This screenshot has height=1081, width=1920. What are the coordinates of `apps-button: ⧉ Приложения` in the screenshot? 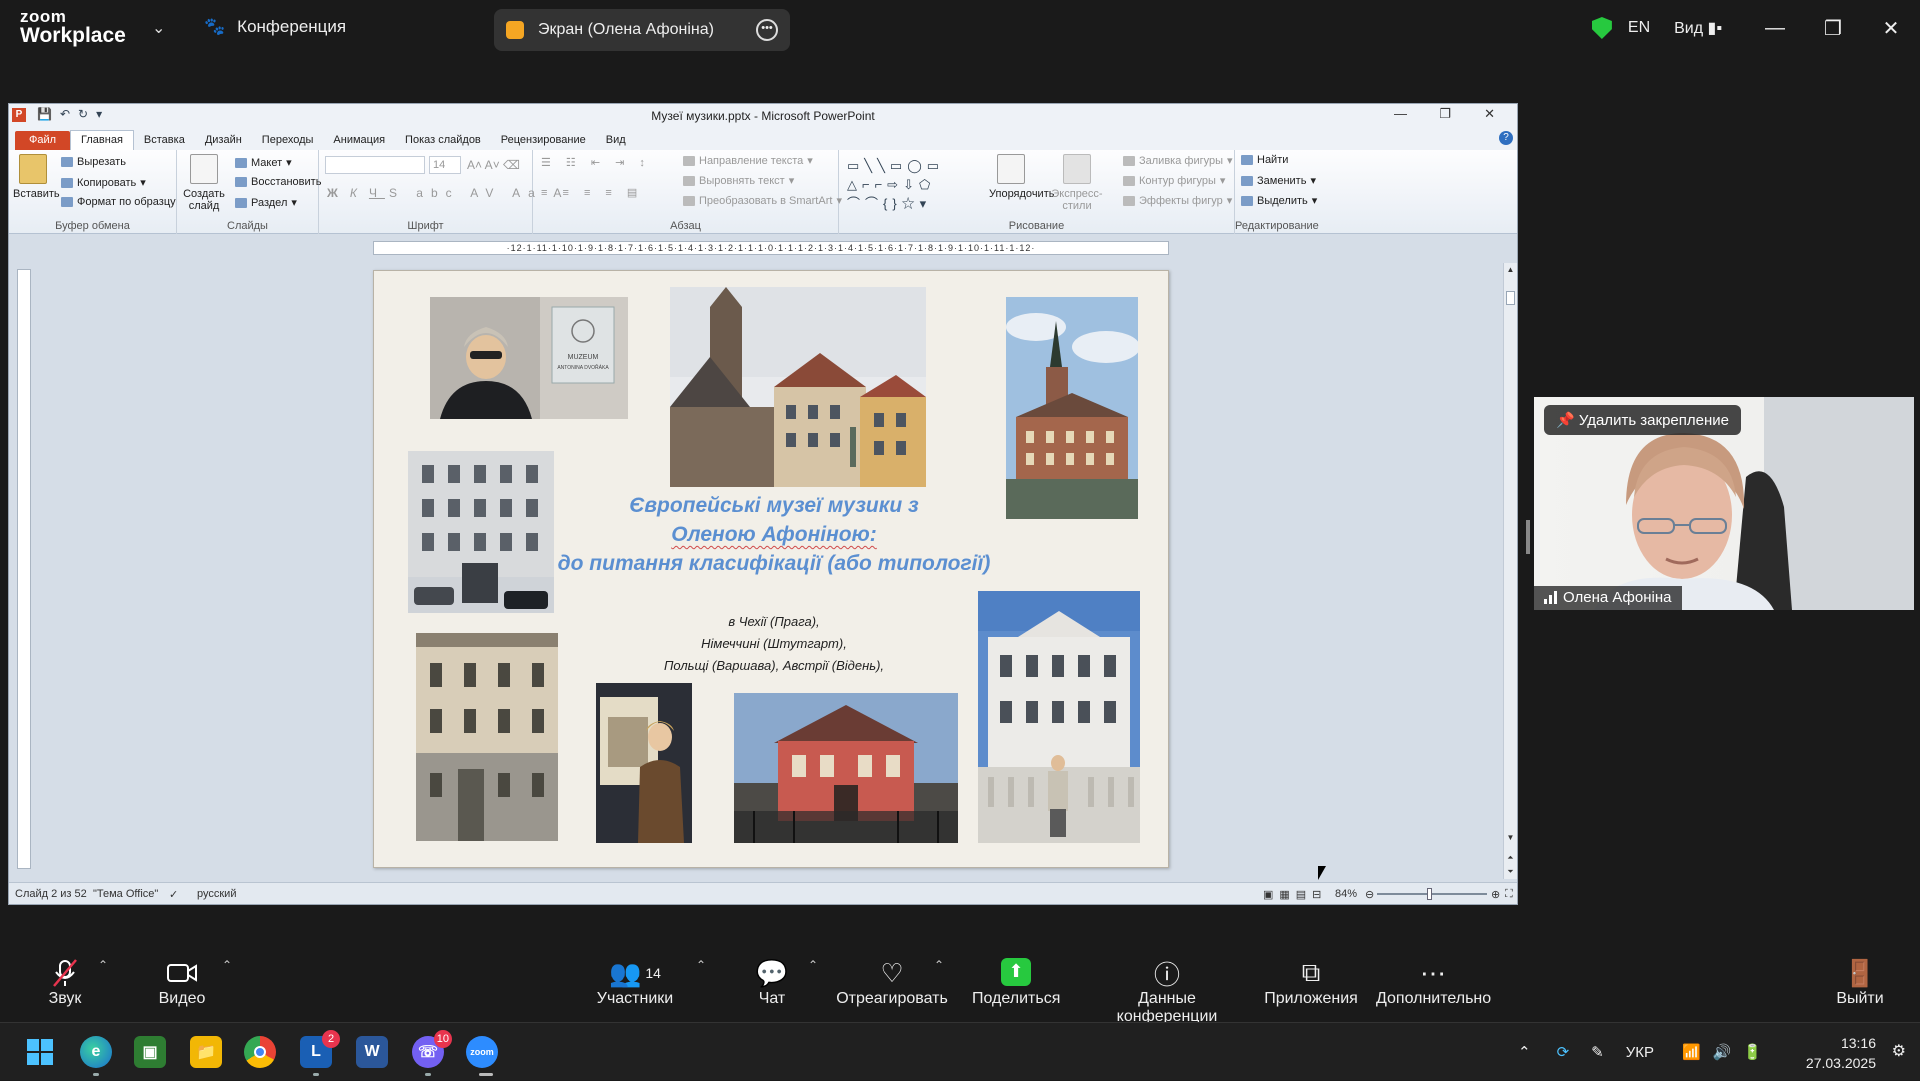 It's located at (1311, 982).